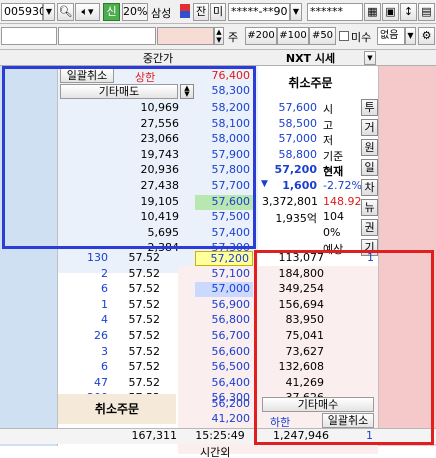 The image size is (436, 458). What do you see at coordinates (146, 201) in the screenshot?
I see `ask-qty: 19,105` at bounding box center [146, 201].